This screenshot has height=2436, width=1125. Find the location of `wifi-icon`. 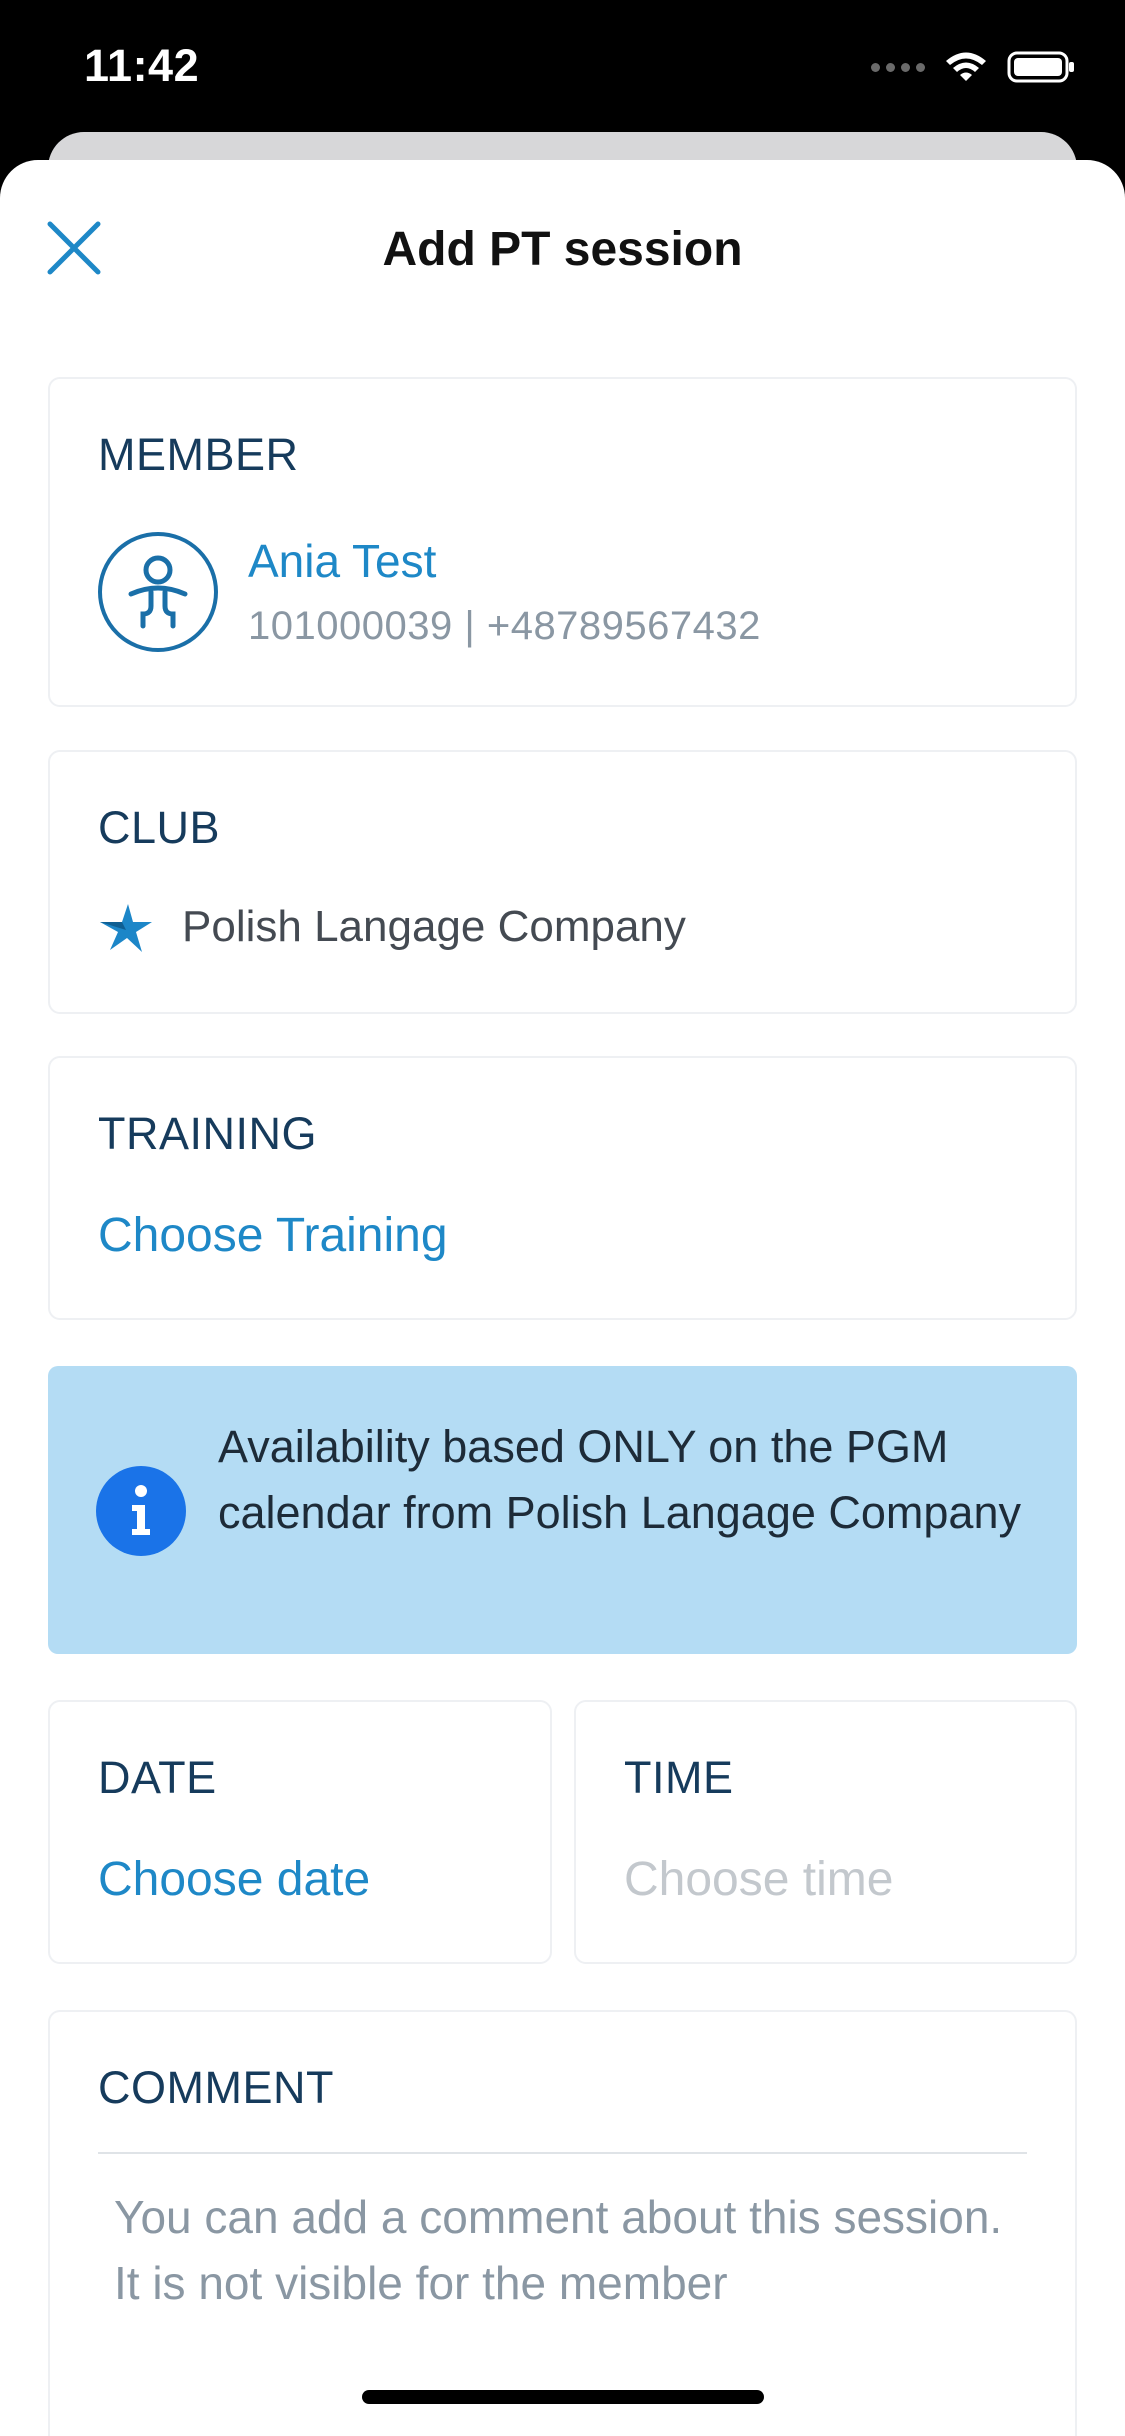

wifi-icon is located at coordinates (966, 66).